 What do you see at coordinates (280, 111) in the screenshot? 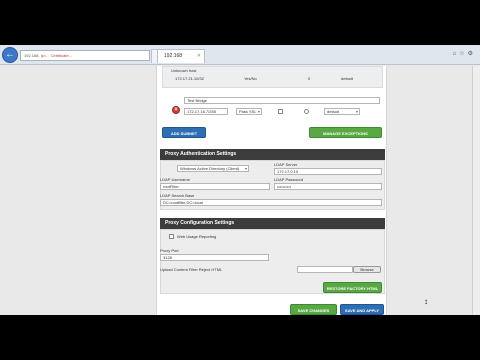
I see `subnet-checkbox` at bounding box center [280, 111].